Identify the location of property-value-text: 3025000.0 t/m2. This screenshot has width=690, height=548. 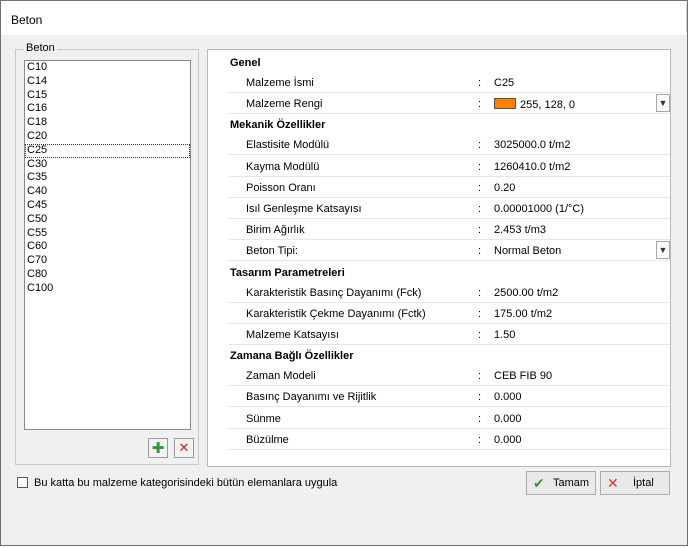
(532, 145).